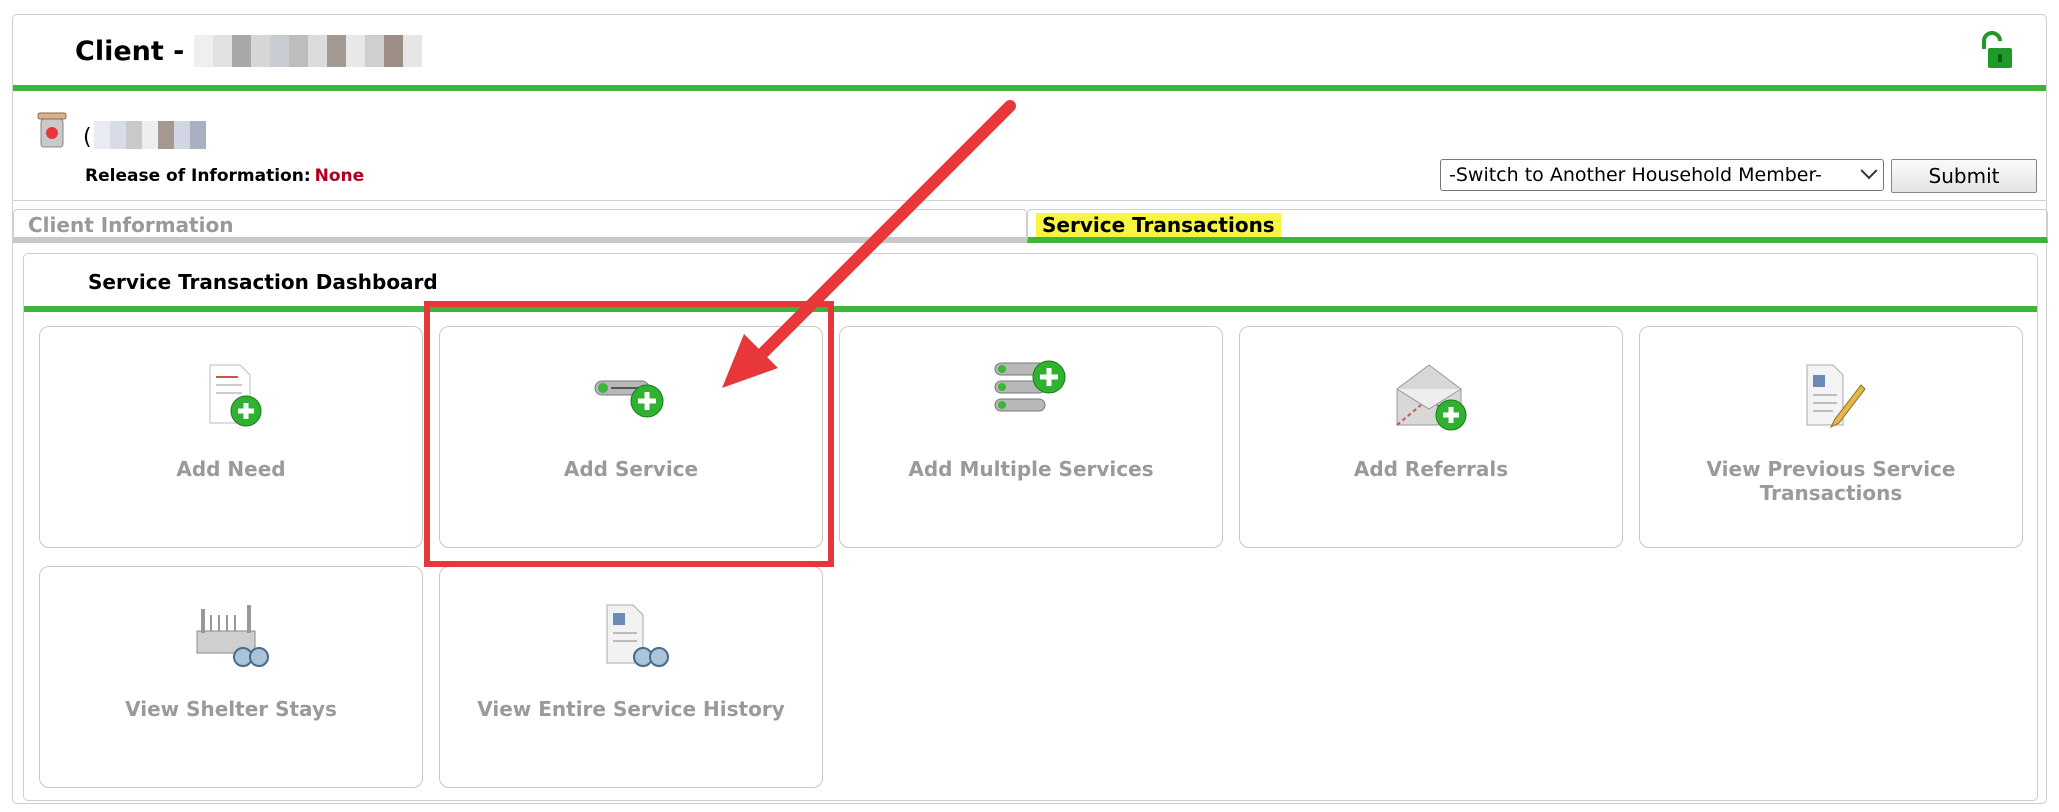 Image resolution: width=2059 pixels, height=812 pixels. Describe the element at coordinates (1030, 283) in the screenshot. I see `dashboard-header: Service Transaction Dashboard` at that location.